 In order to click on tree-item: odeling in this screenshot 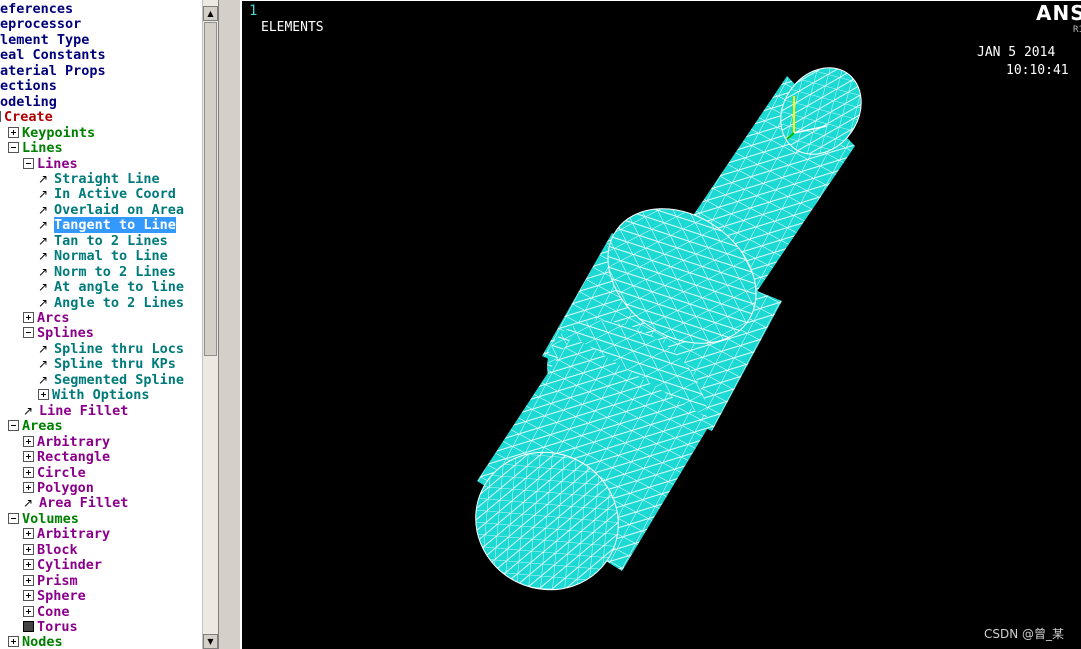, I will do `click(28, 101)`.